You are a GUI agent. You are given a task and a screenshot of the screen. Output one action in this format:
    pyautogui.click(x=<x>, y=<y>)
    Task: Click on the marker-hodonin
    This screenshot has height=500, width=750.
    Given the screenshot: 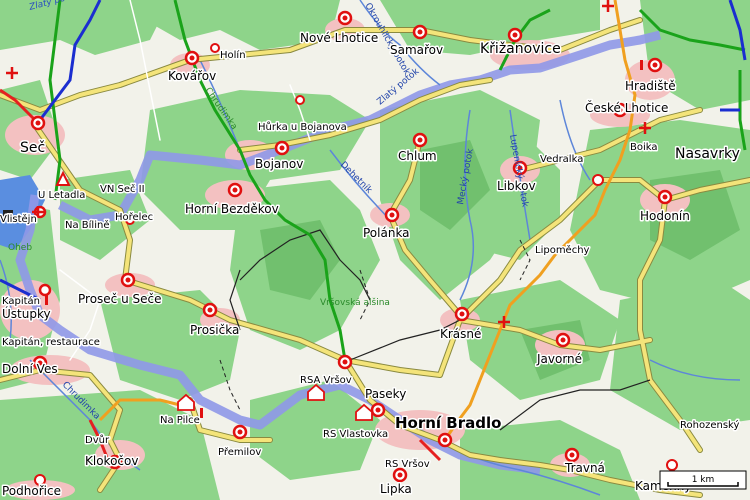 What is the action you would take?
    pyautogui.click(x=665, y=197)
    